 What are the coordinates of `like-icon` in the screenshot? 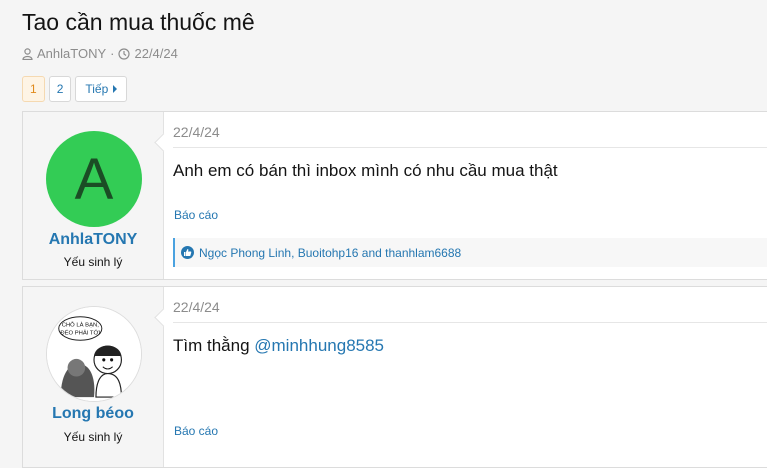 It's located at (187, 252).